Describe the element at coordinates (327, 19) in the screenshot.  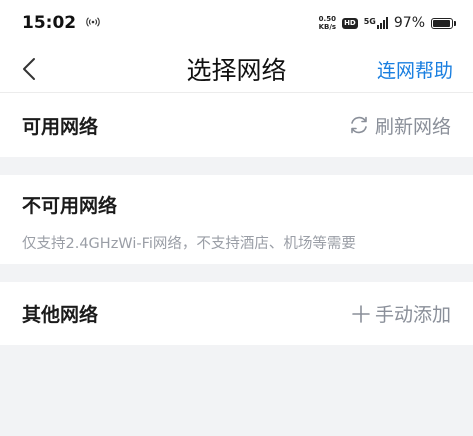
I see `net-speed-value: 0.50` at that location.